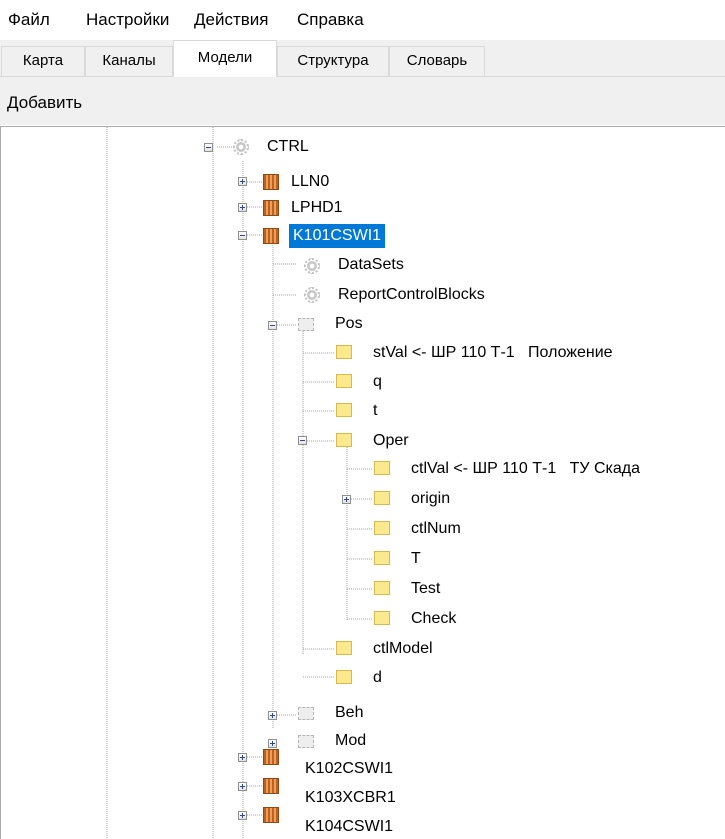 Image resolution: width=725 pixels, height=839 pixels. What do you see at coordinates (525, 469) in the screenshot?
I see `tree-node-ctlval: ctlVal <- ШР 110 Т-1 ТУ Скада` at bounding box center [525, 469].